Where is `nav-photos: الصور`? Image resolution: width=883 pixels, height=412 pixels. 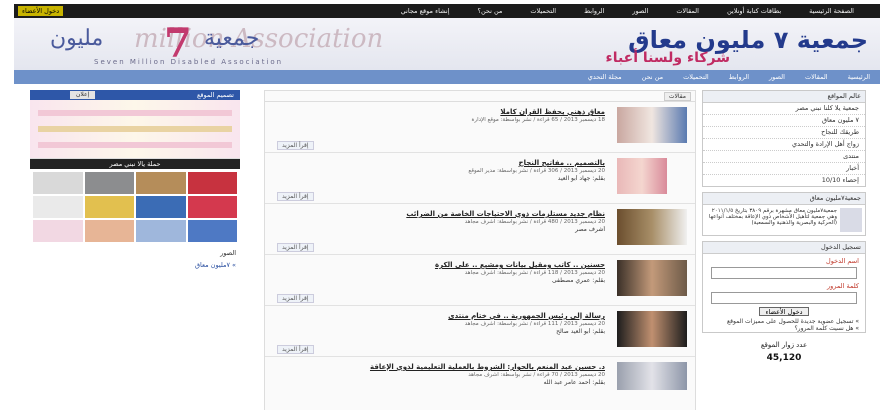
nav-photos: الصور is located at coordinates (777, 77).